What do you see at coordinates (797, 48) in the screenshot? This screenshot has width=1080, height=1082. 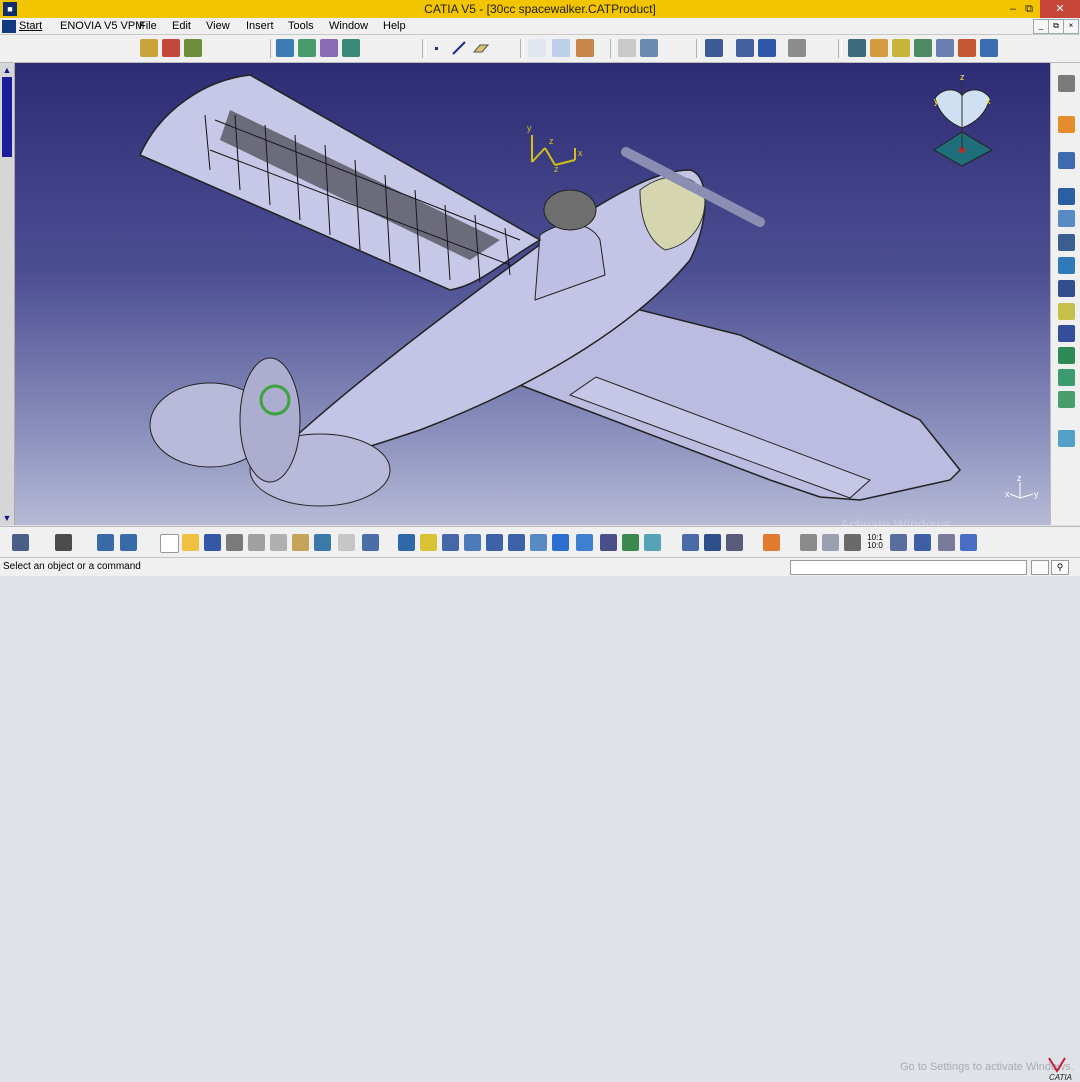 I see `snap-icon` at bounding box center [797, 48].